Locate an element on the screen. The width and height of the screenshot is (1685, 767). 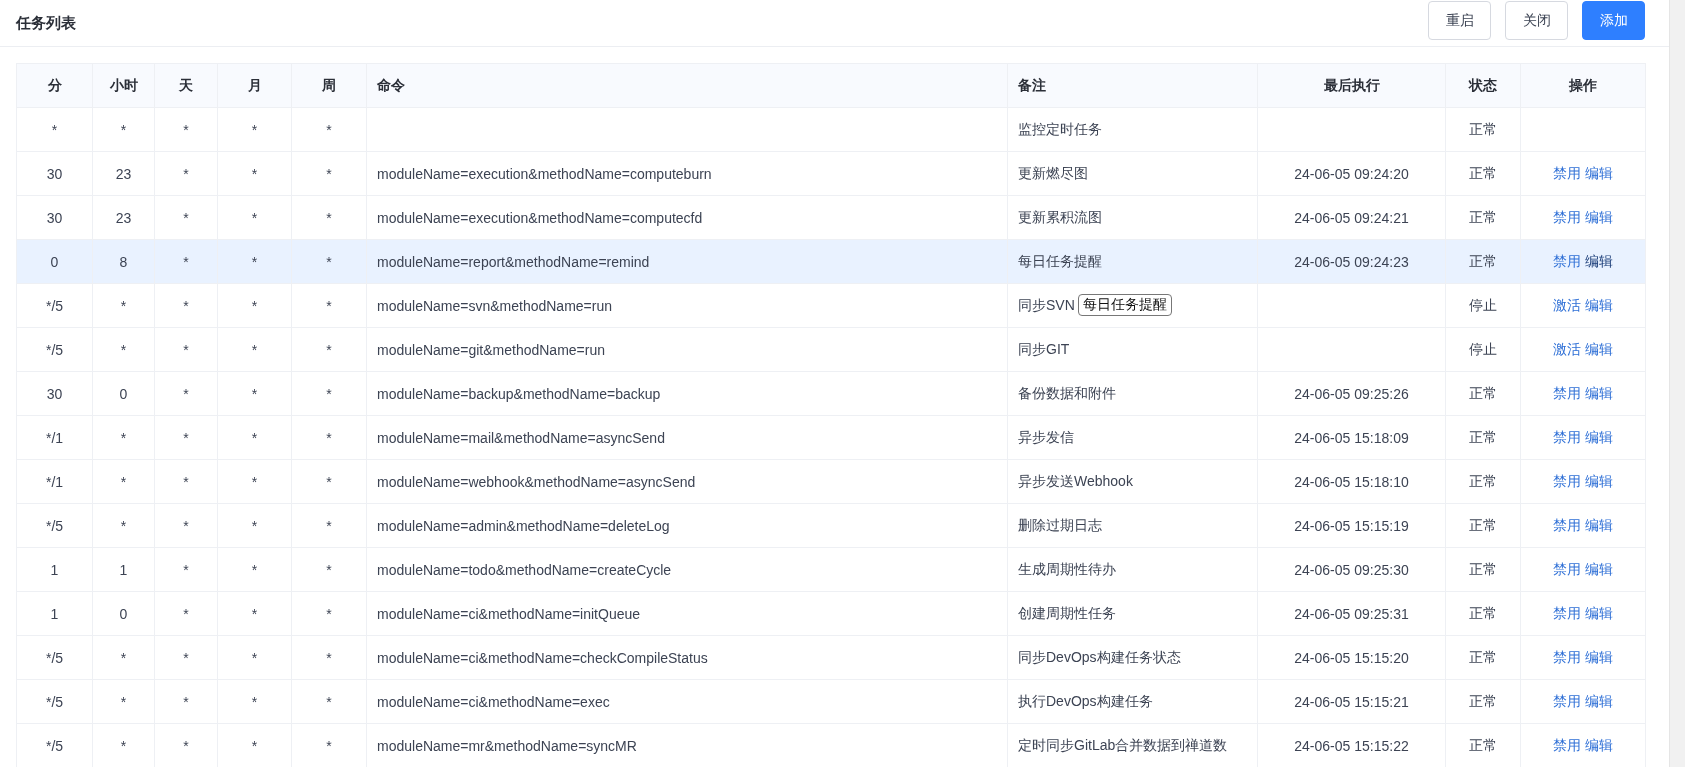
table-cell: 24-06-05 15:15:20 is located at coordinates (1351, 657).